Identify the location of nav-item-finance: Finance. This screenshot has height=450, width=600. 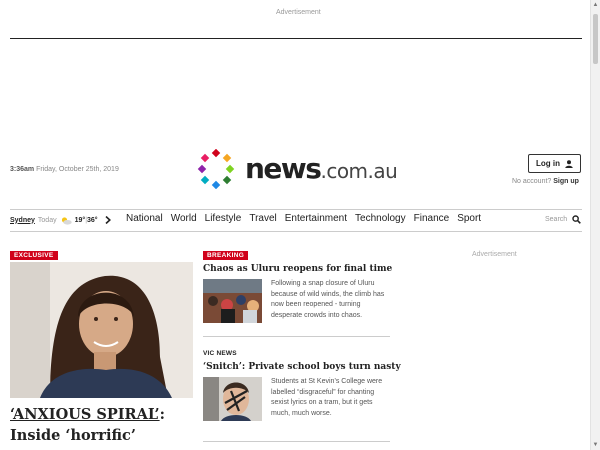
(432, 218).